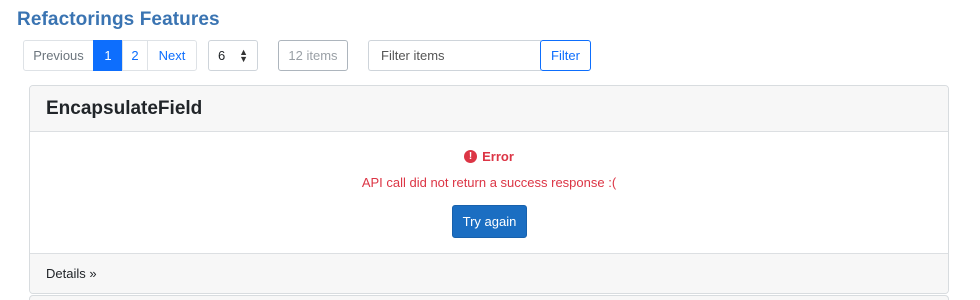  I want to click on try-again-button: Try again, so click(489, 221).